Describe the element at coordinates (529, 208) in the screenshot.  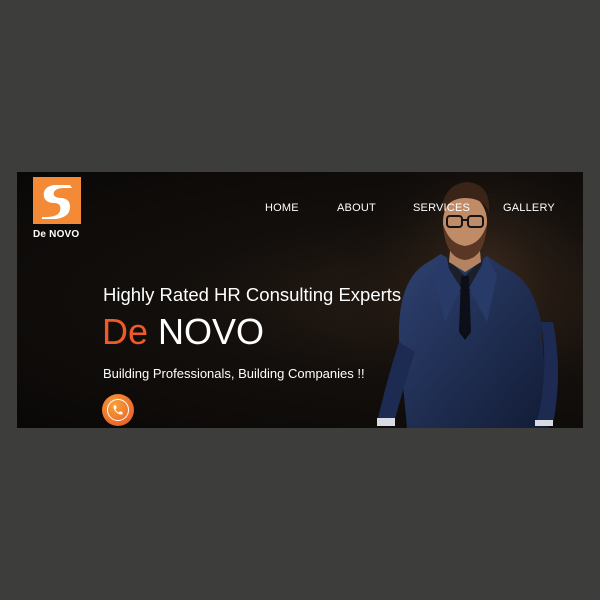
I see `nav-gallery: GALLERY` at that location.